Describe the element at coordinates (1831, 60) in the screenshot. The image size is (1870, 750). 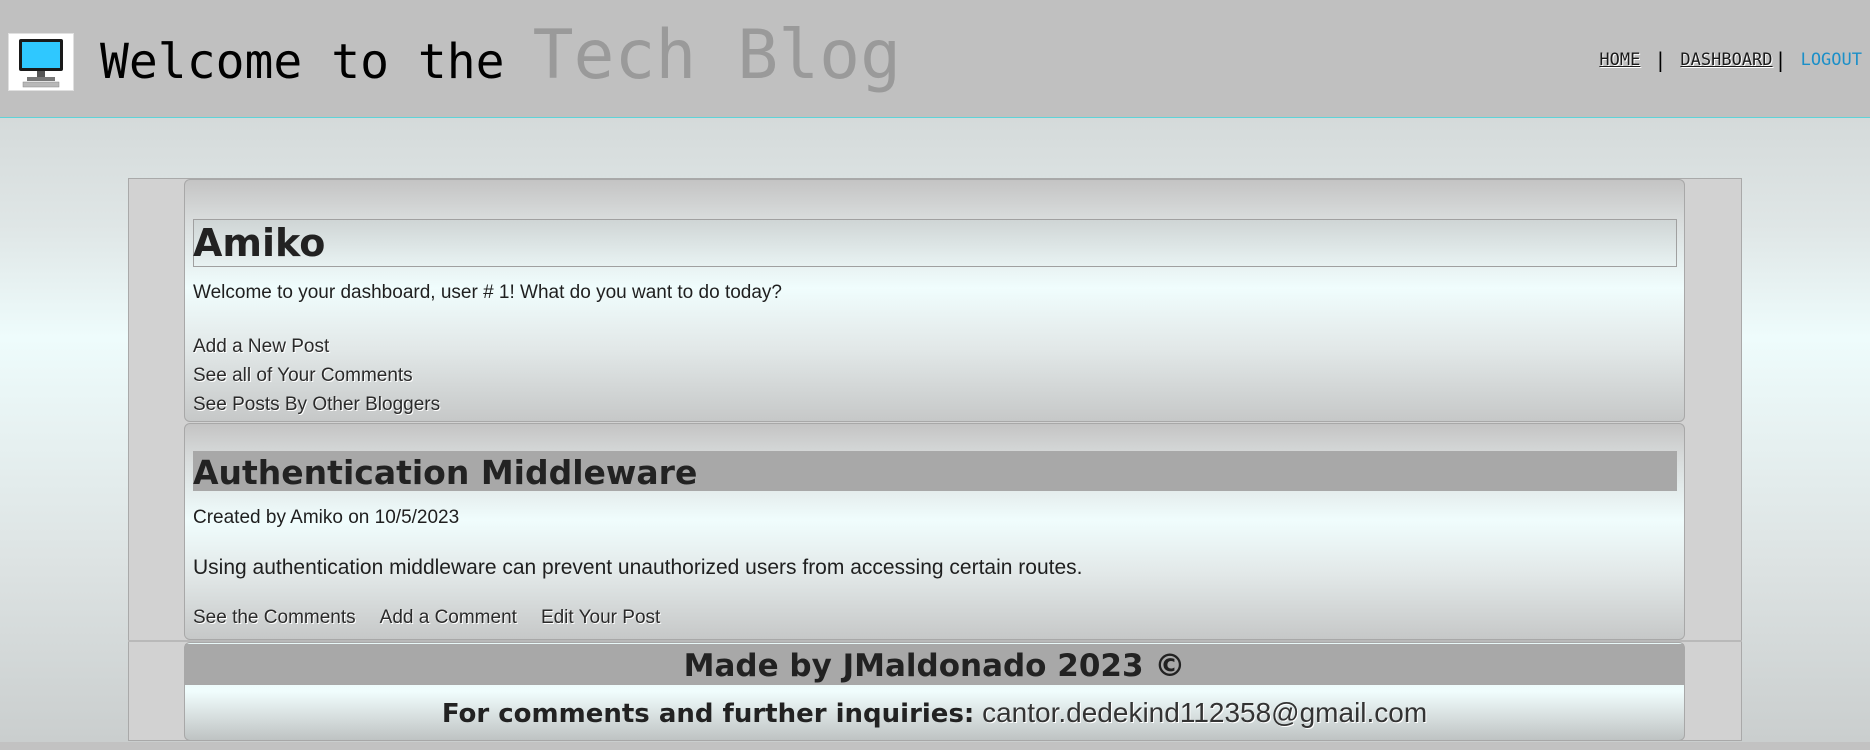
I see `nav-logout-link: LOGOUT` at that location.